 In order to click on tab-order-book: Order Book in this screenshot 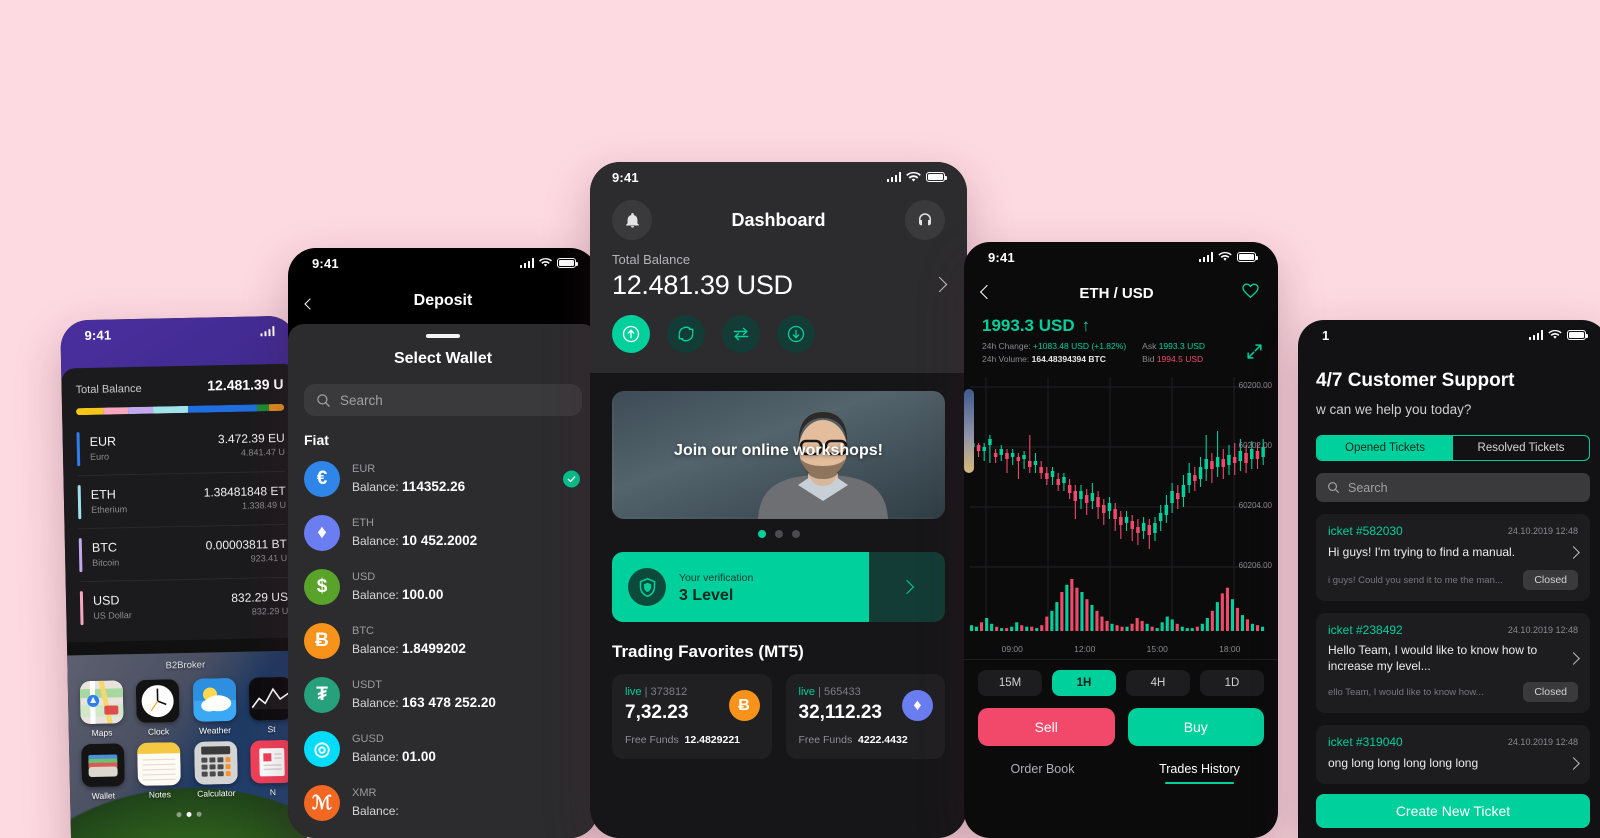, I will do `click(1042, 770)`.